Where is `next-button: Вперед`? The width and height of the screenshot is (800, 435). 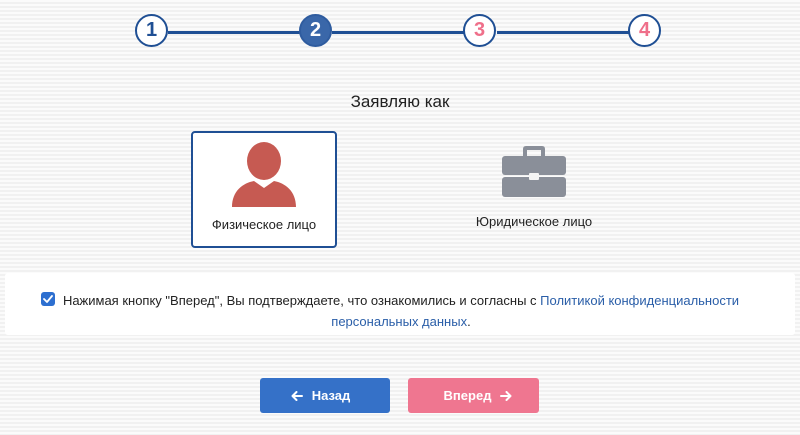 next-button: Вперед is located at coordinates (473, 395).